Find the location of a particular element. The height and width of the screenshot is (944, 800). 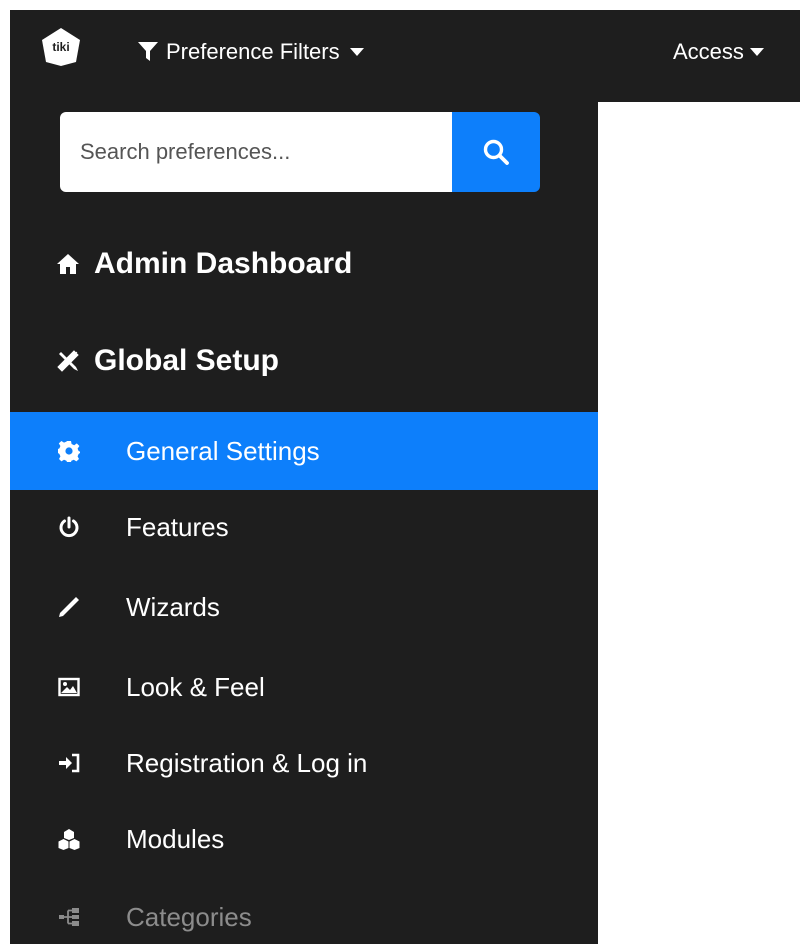

top-navbar: tiki Preference Filters Access is located at coordinates (405, 56).